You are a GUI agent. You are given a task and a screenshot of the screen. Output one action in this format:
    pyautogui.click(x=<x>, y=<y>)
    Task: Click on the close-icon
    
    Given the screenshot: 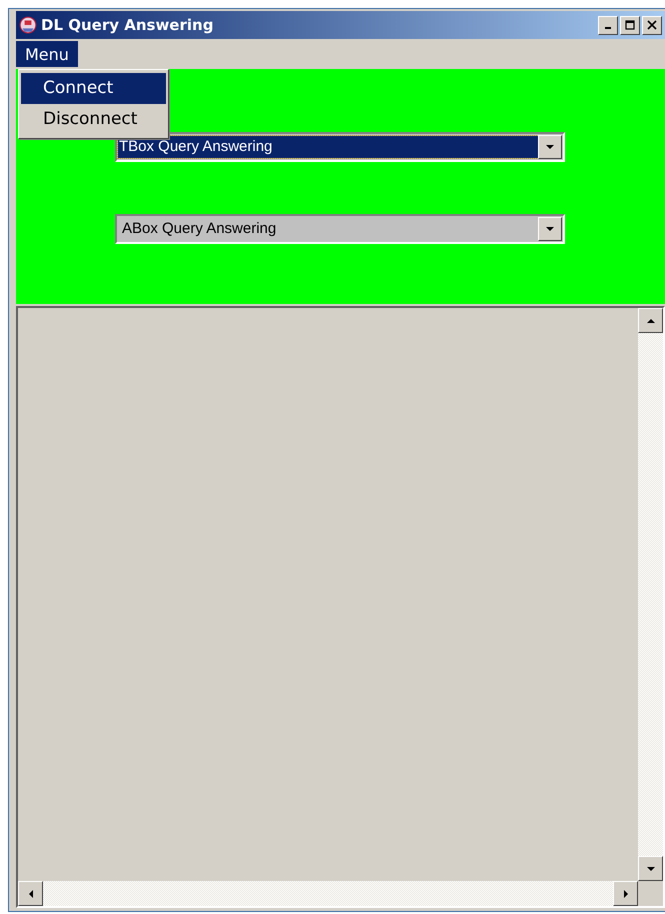 What is the action you would take?
    pyautogui.click(x=652, y=25)
    